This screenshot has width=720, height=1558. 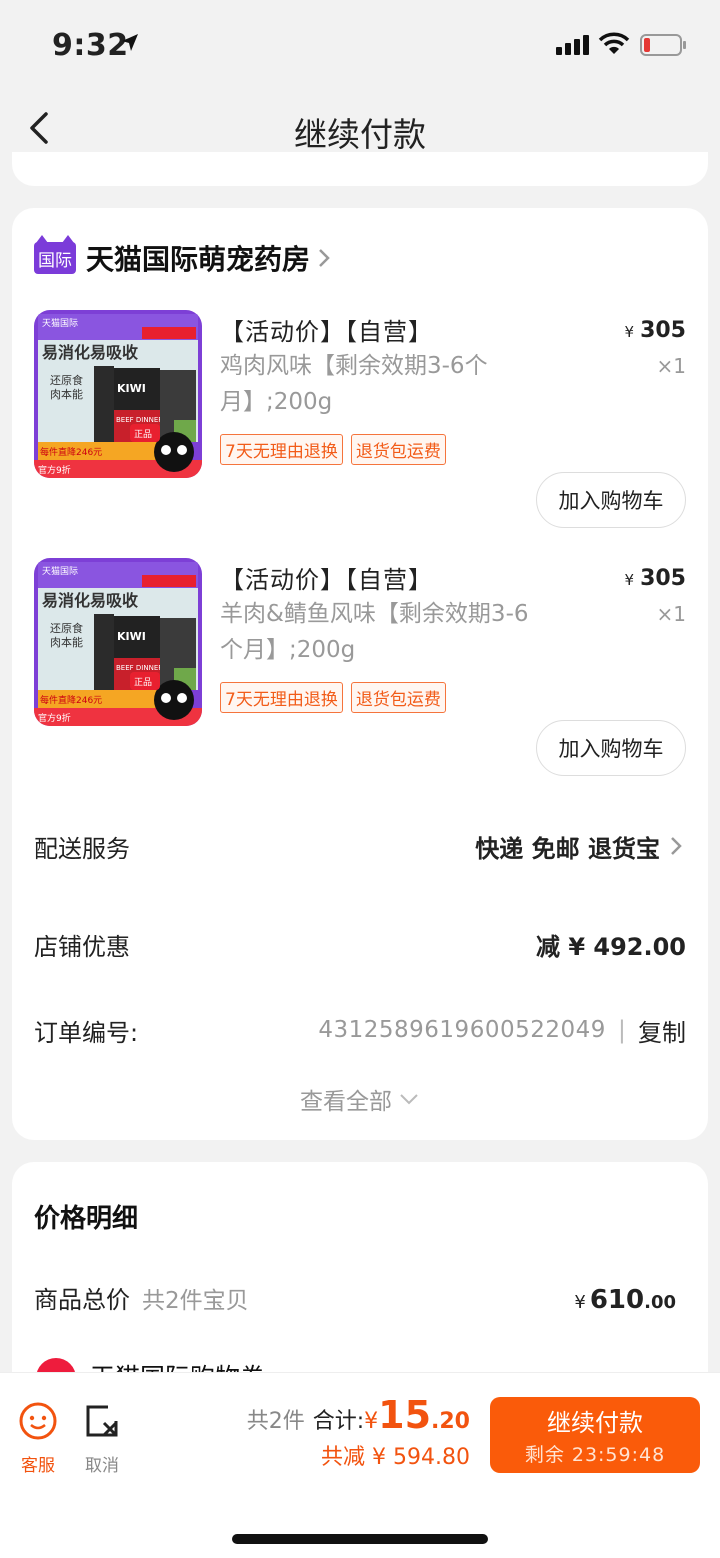 I want to click on cancel-order-button: 取消, so click(x=102, y=1438).